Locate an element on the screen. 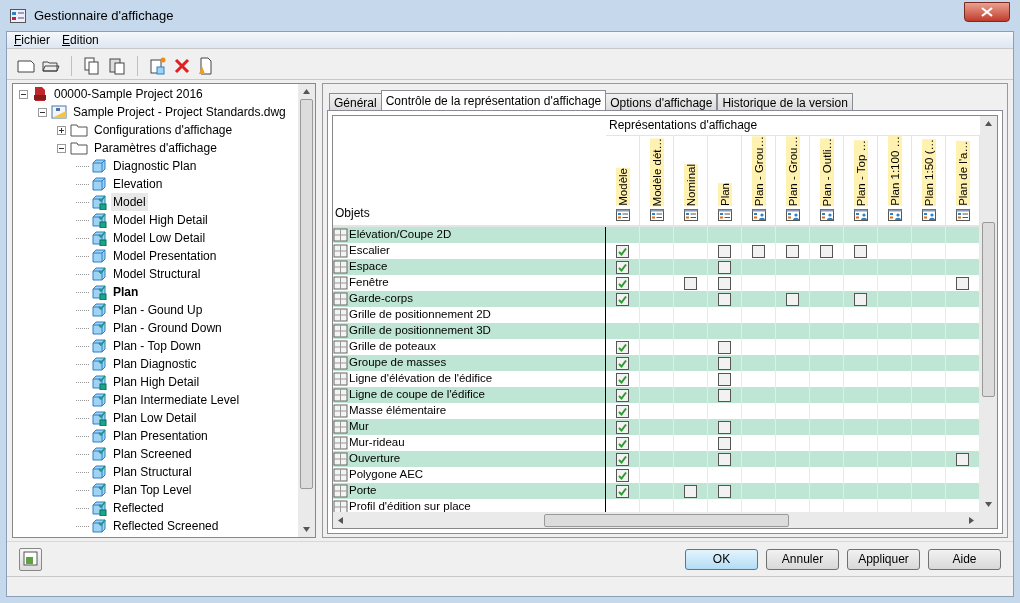 The height and width of the screenshot is (603, 1020). dialog-button: Appliquer is located at coordinates (883, 559).